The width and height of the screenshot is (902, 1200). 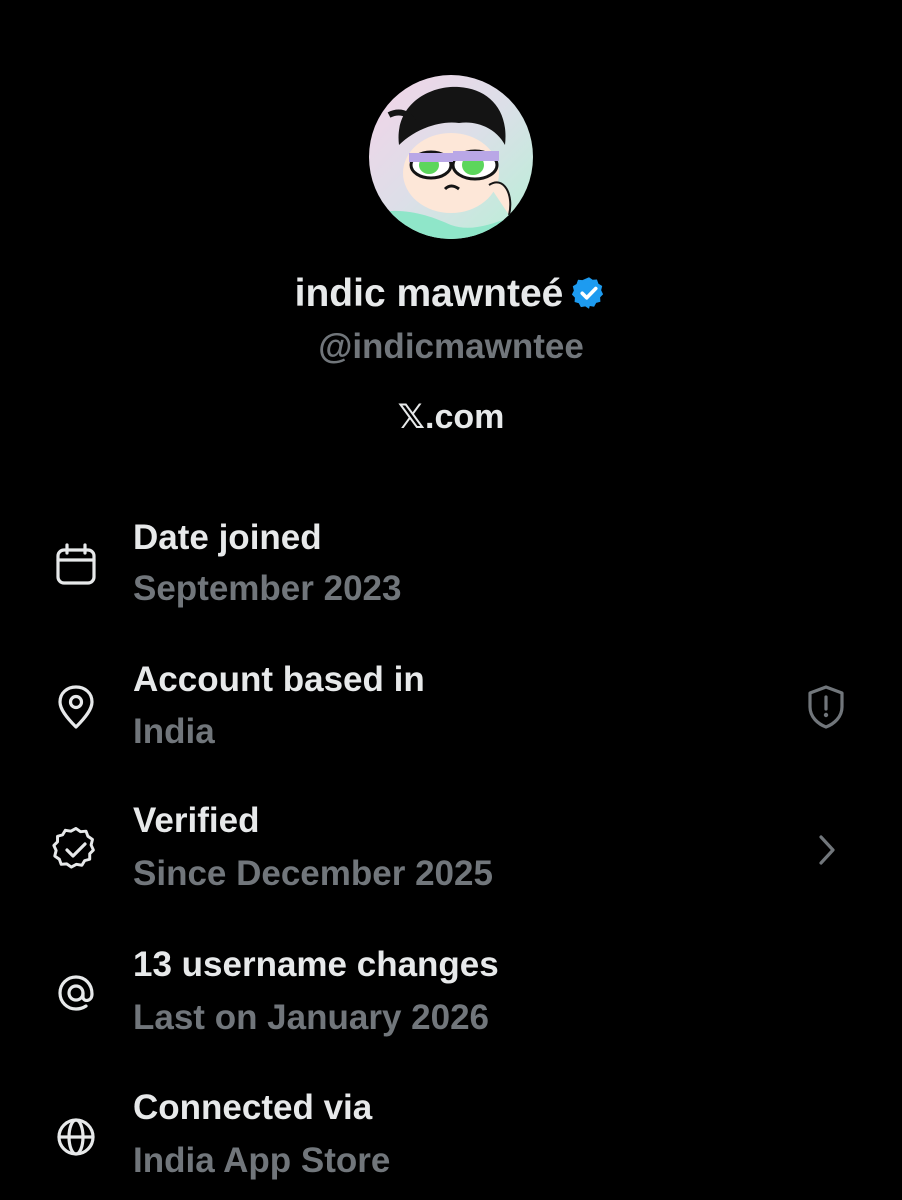 I want to click on profile-handle: @indicmawntee, so click(x=451, y=346).